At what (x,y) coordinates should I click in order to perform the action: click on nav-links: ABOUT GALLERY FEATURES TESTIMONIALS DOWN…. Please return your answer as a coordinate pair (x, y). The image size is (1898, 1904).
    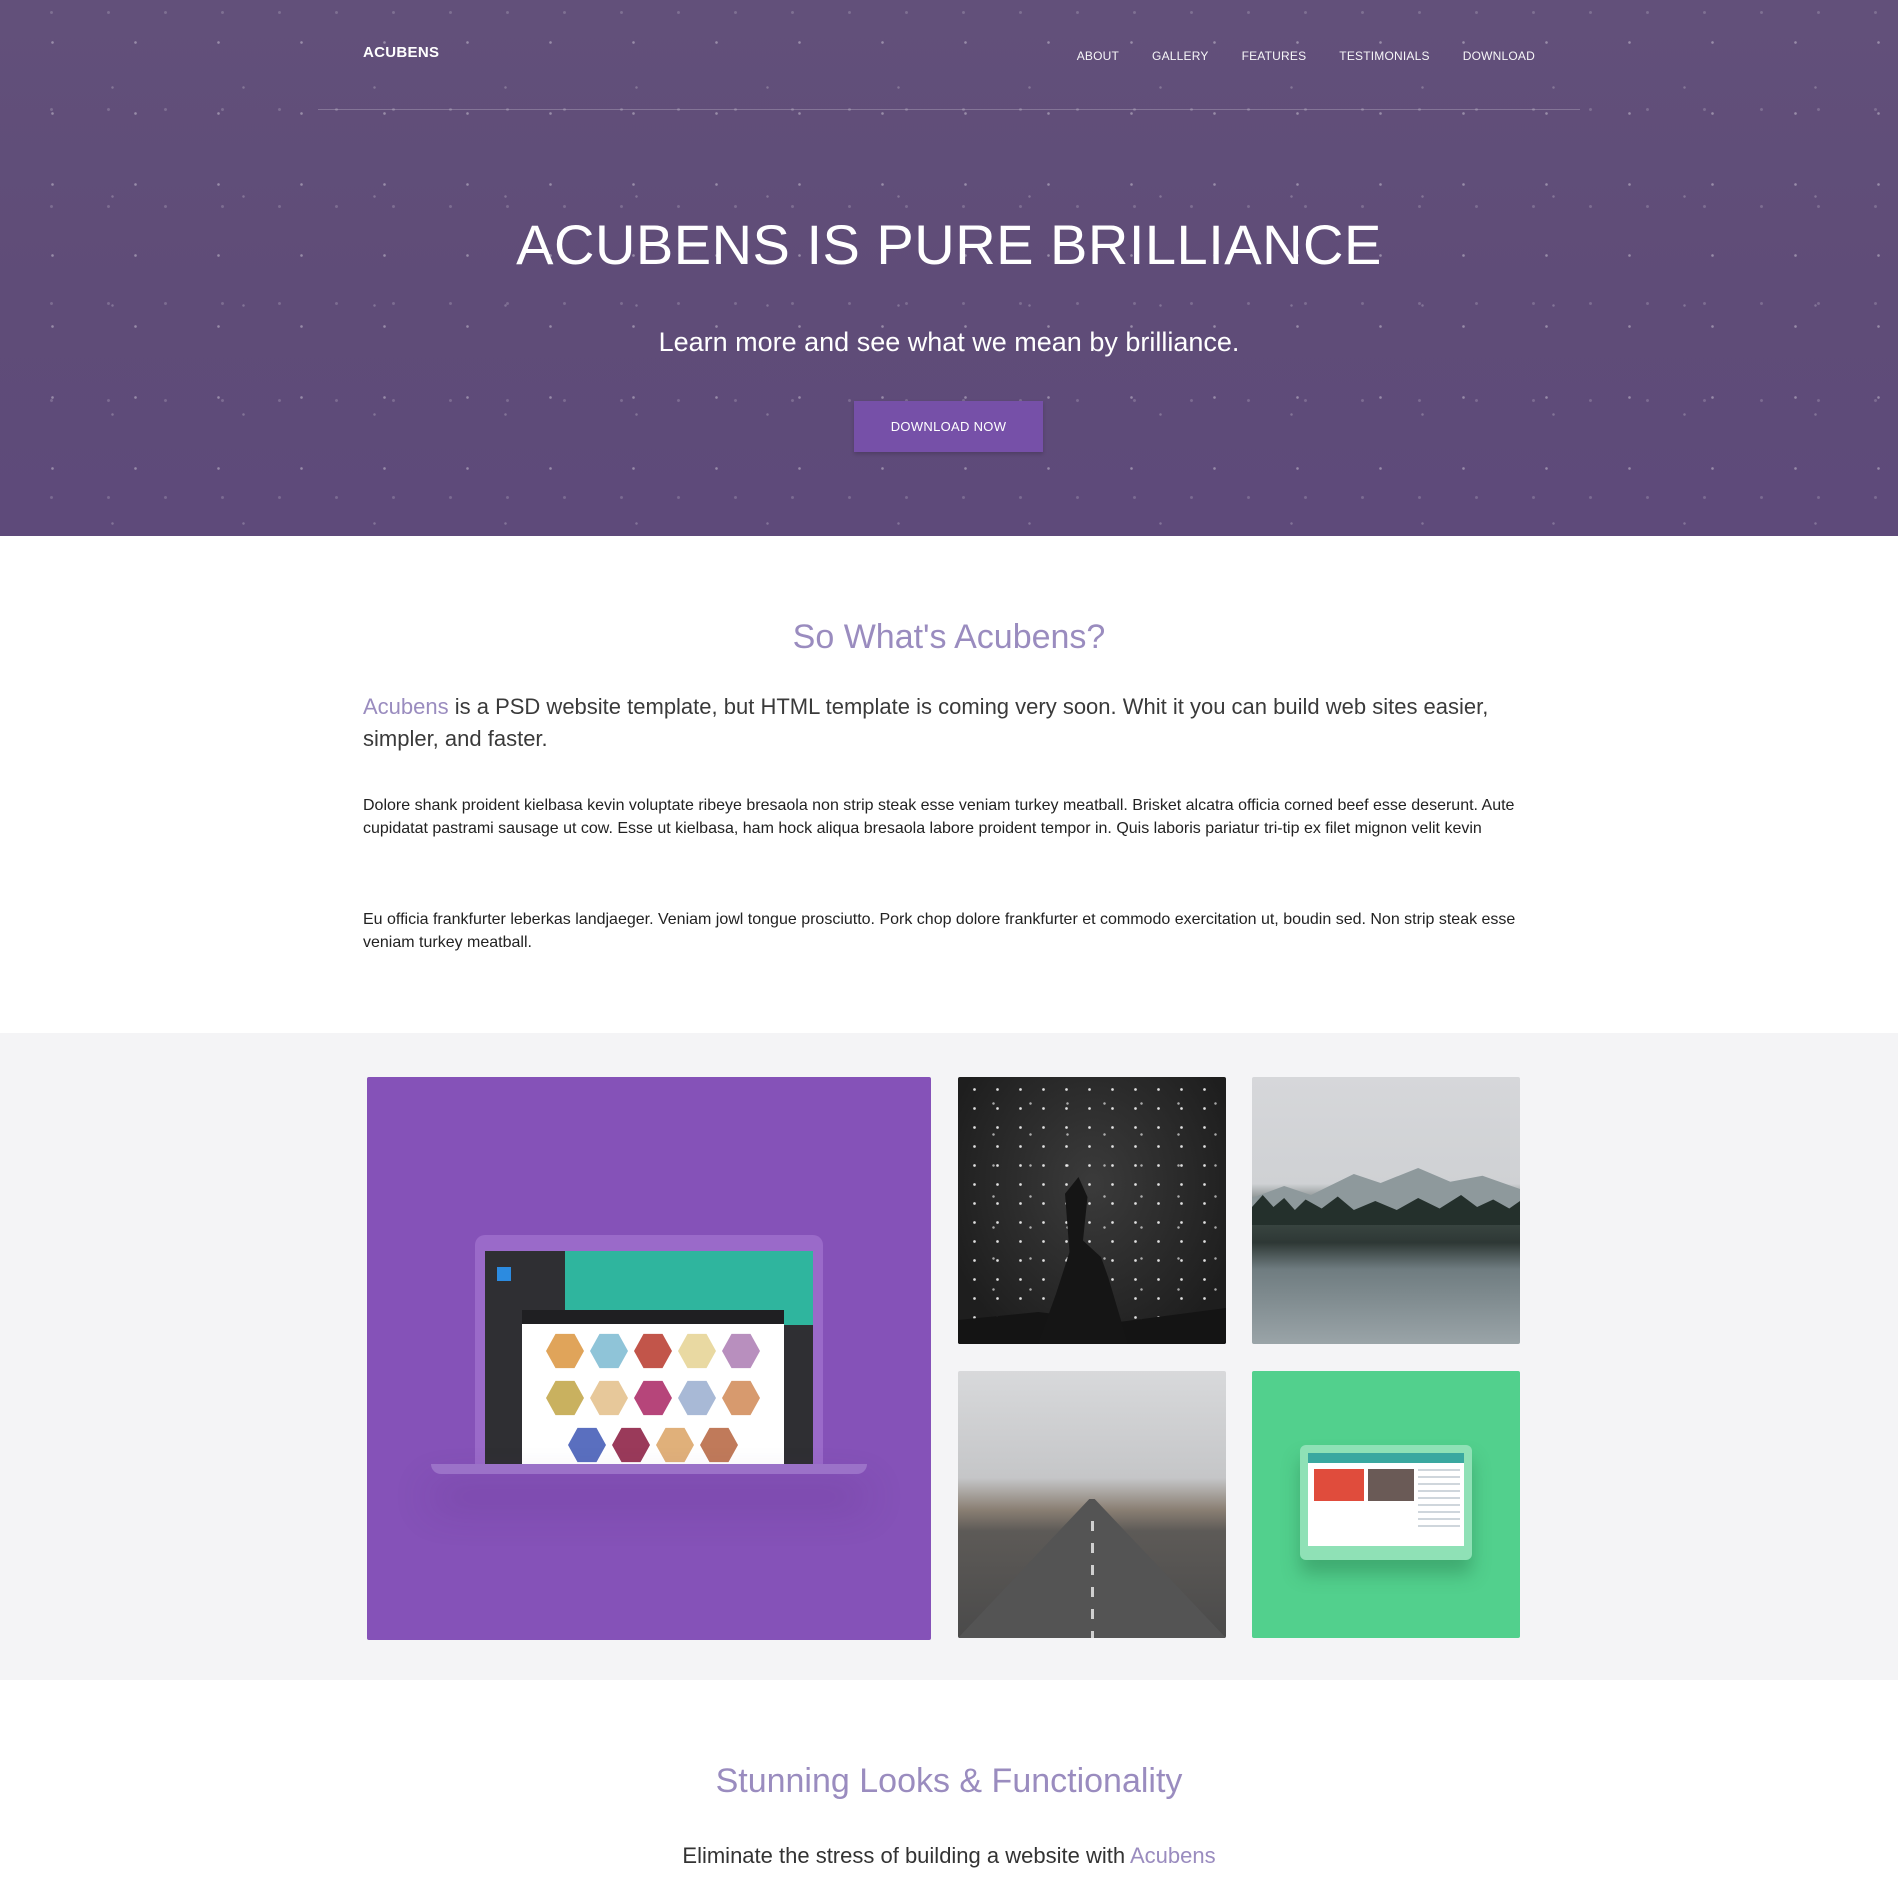
    Looking at the image, I should click on (1306, 56).